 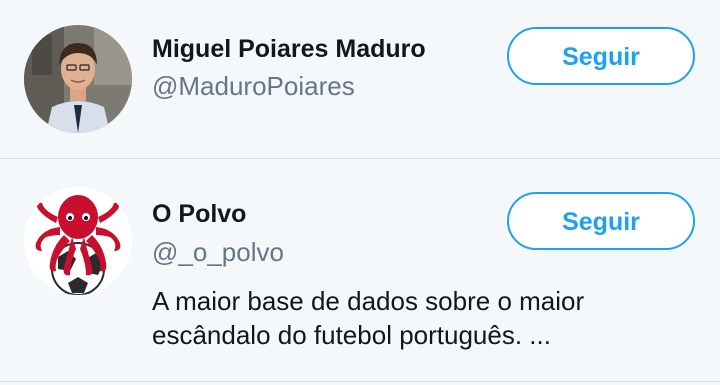 What do you see at coordinates (289, 49) in the screenshot?
I see `account-name: Miguel Poiares Maduro` at bounding box center [289, 49].